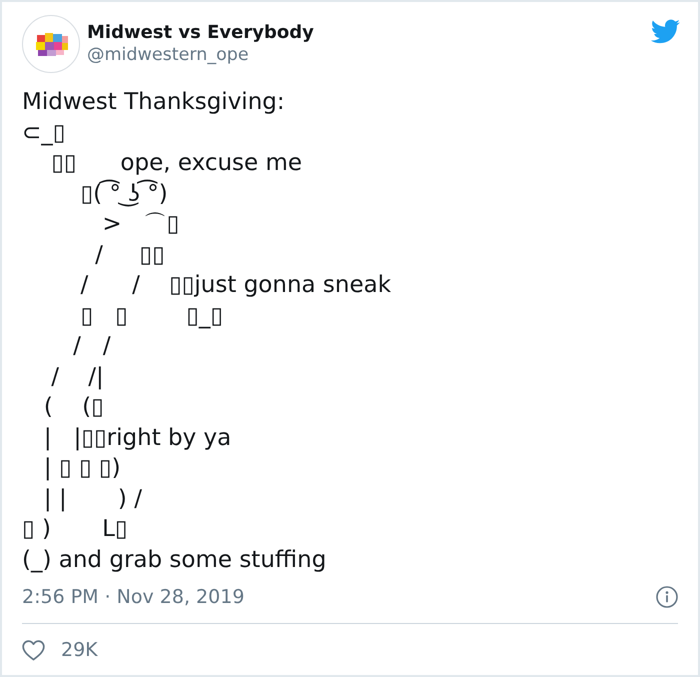 This screenshot has height=677, width=700. What do you see at coordinates (133, 597) in the screenshot?
I see `timestamp: 2:56 PM · Nov 28, 2019` at bounding box center [133, 597].